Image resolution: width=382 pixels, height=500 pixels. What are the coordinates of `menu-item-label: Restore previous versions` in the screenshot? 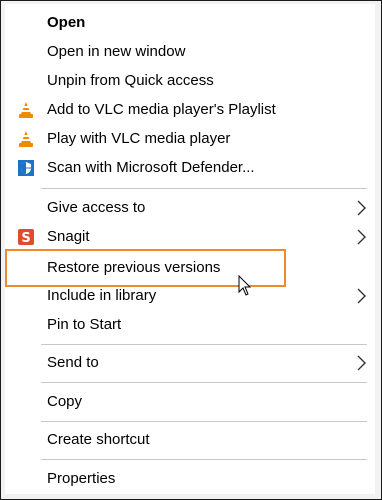 It's located at (134, 267).